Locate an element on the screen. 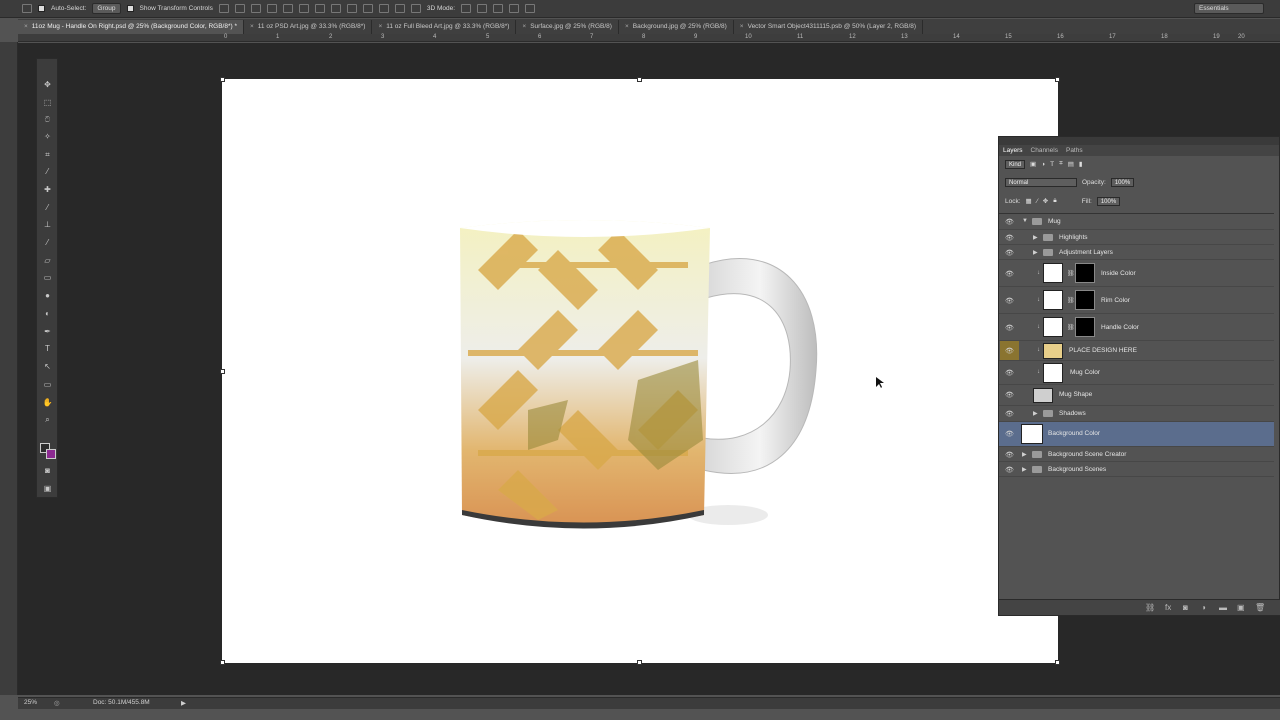 This screenshot has width=1280, height=720. lock-image-icon: ⁄ is located at coordinates (1037, 201).